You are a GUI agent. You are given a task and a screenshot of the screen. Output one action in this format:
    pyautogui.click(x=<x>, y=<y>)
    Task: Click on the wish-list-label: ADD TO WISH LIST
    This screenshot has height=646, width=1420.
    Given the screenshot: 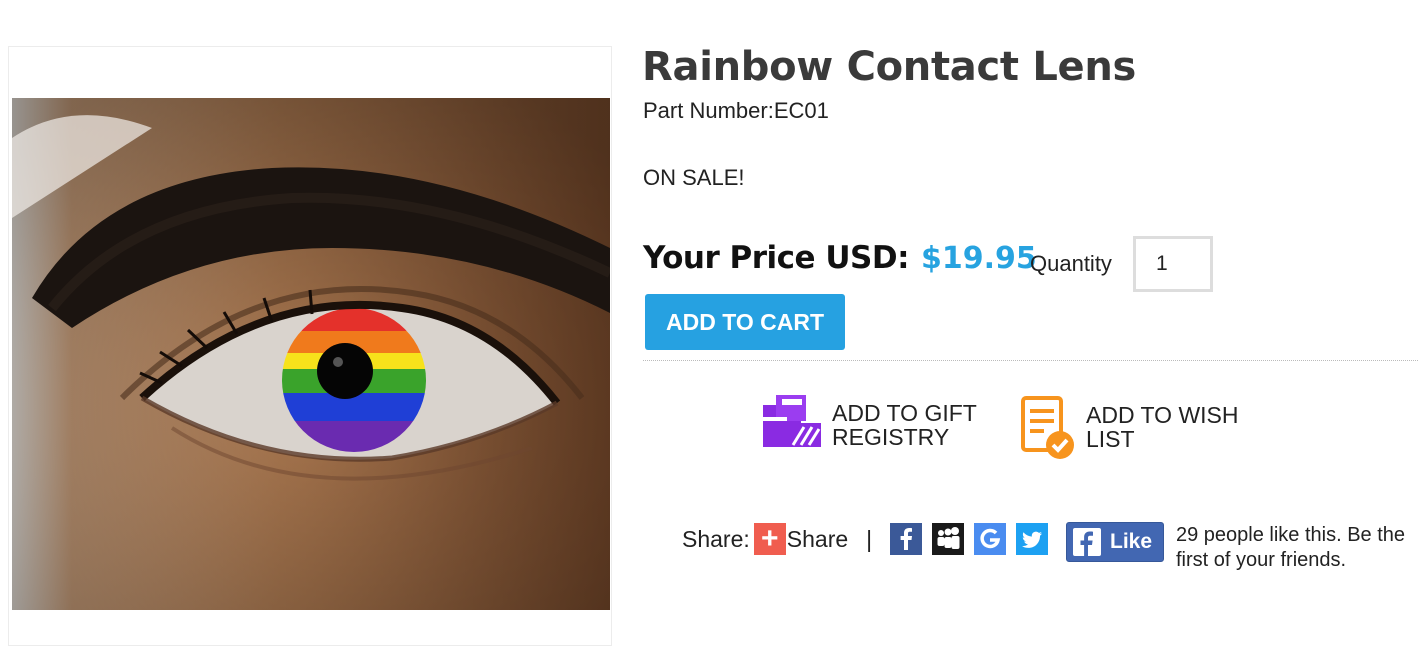 What is the action you would take?
    pyautogui.click(x=1166, y=427)
    